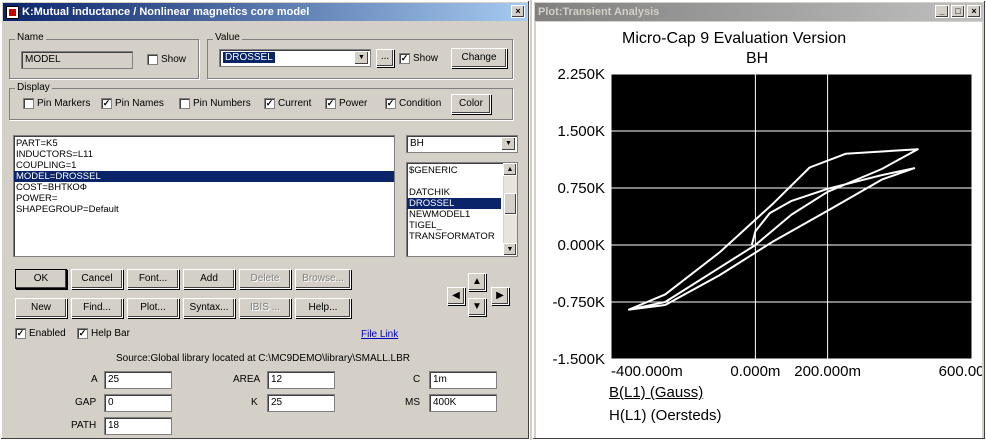 Image resolution: width=986 pixels, height=440 pixels. What do you see at coordinates (379, 334) in the screenshot?
I see `file-link: File Link` at bounding box center [379, 334].